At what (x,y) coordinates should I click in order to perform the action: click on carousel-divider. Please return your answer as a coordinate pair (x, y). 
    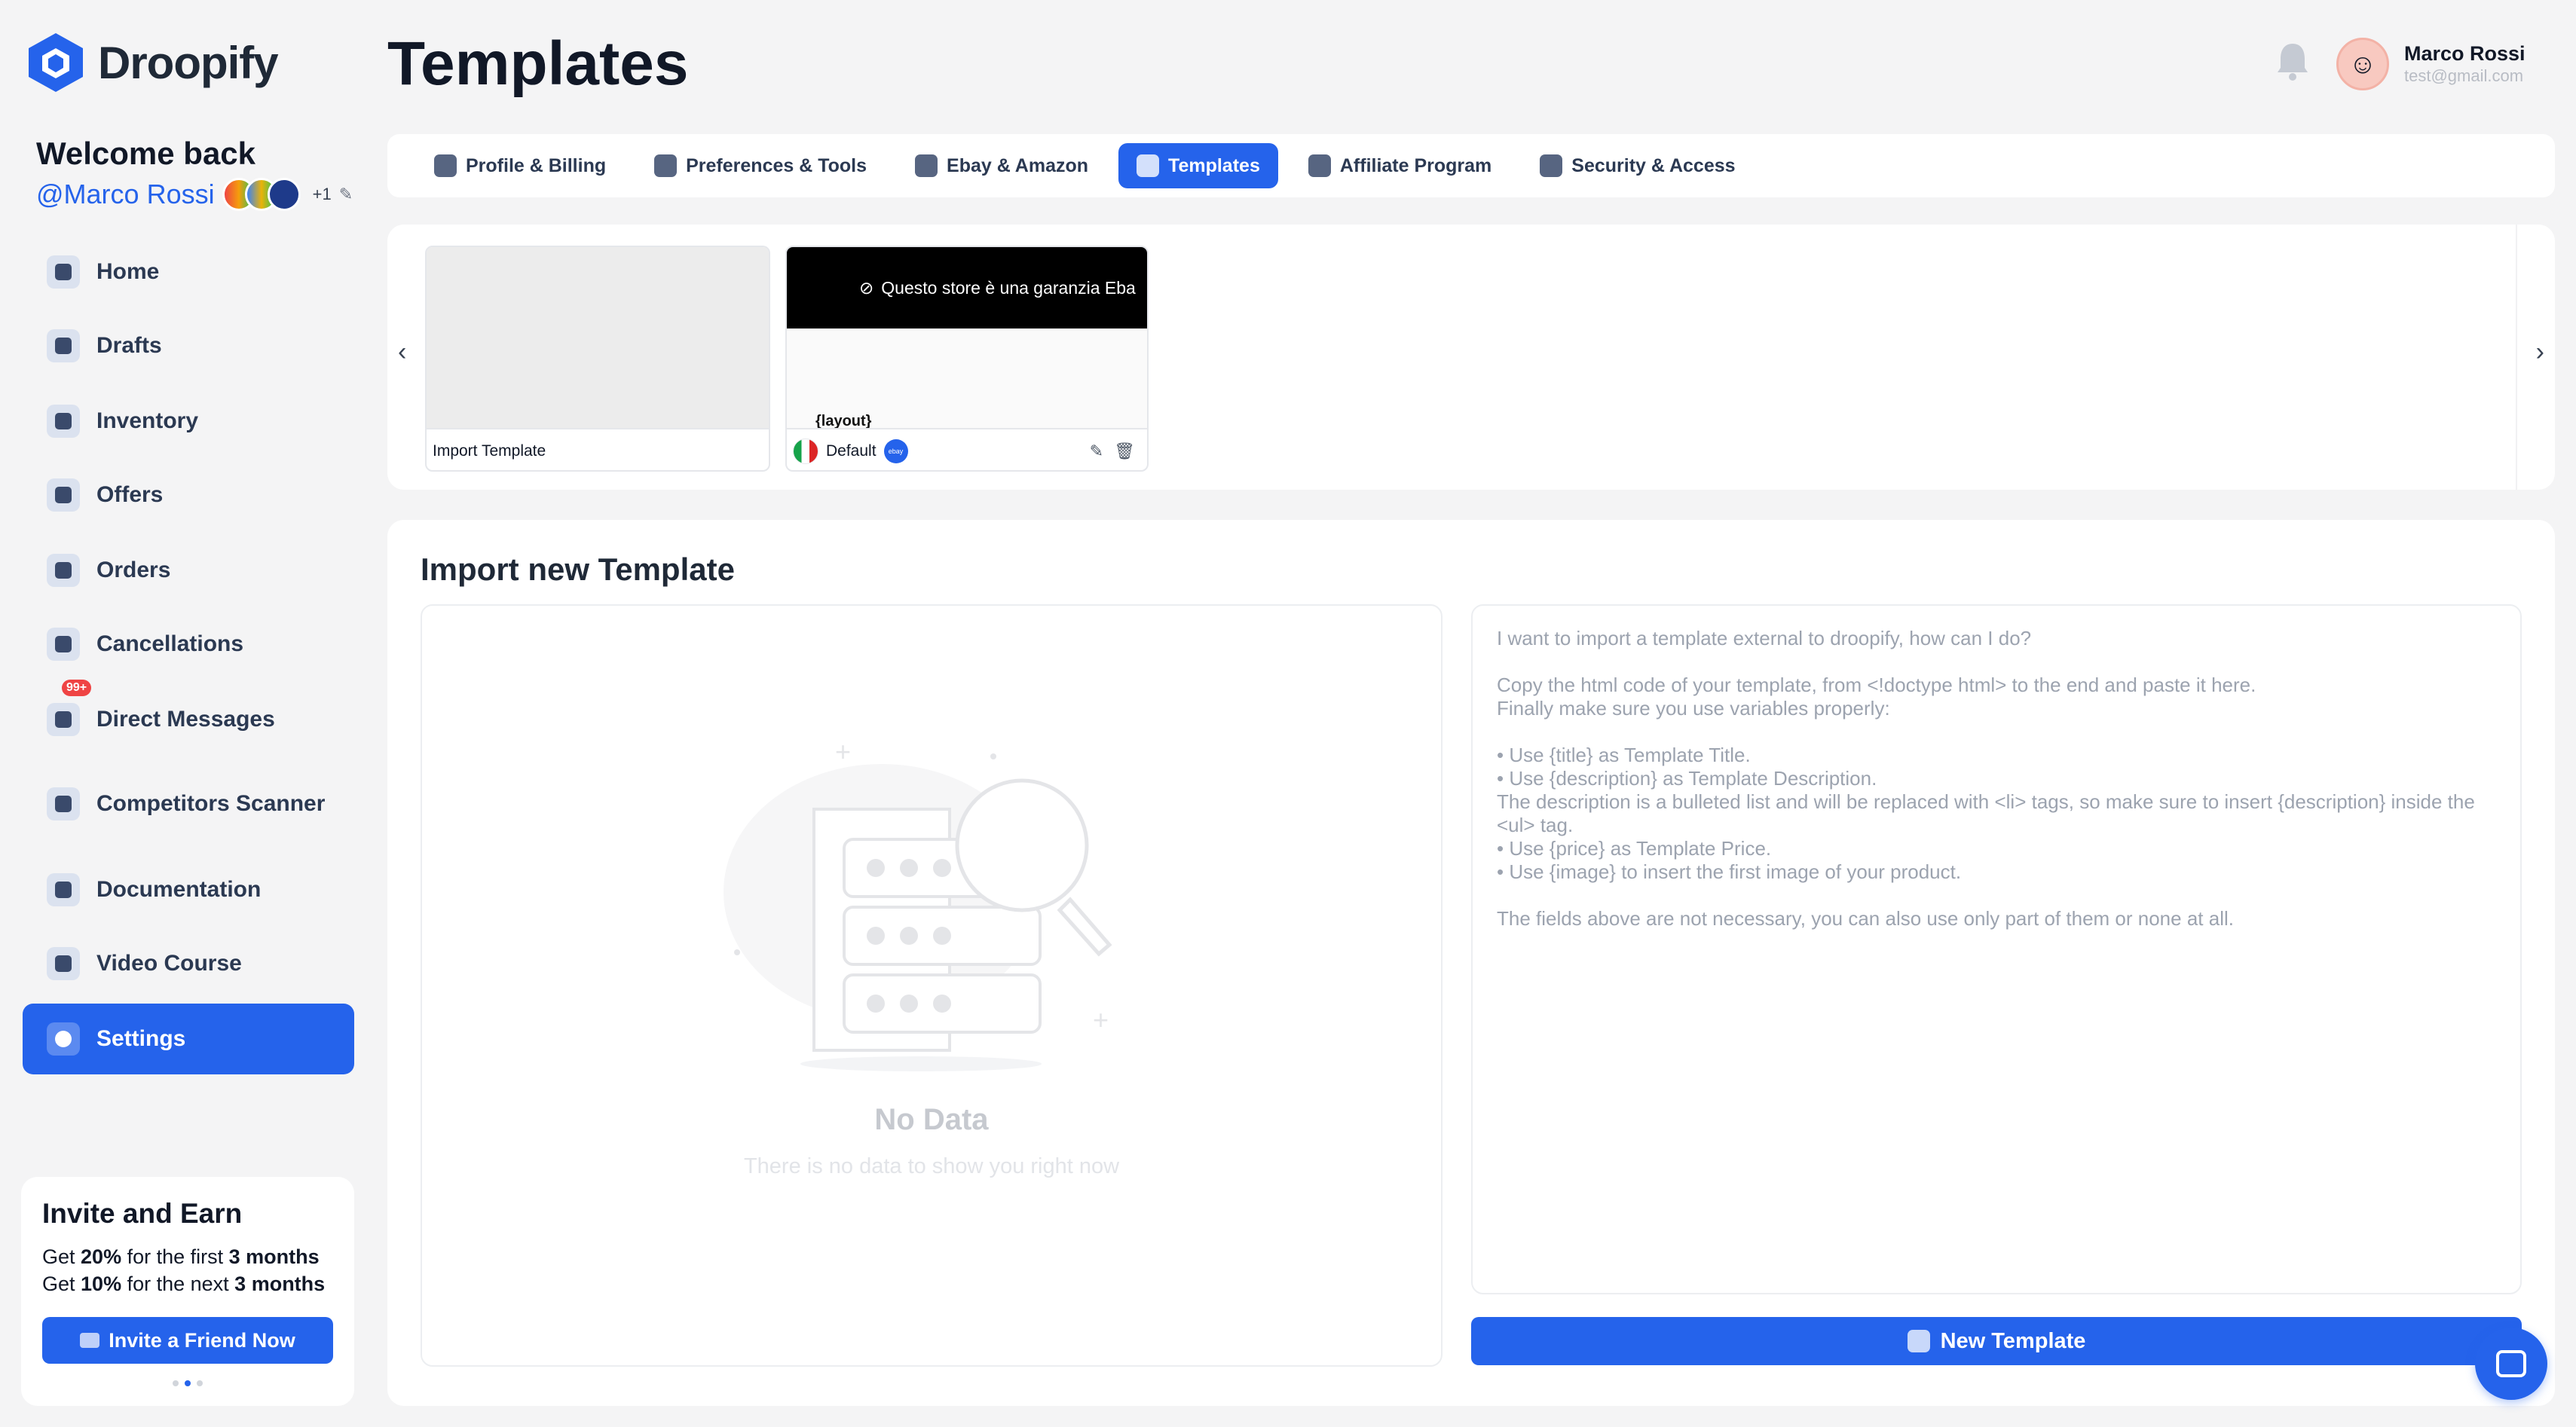
    Looking at the image, I should click on (2516, 357).